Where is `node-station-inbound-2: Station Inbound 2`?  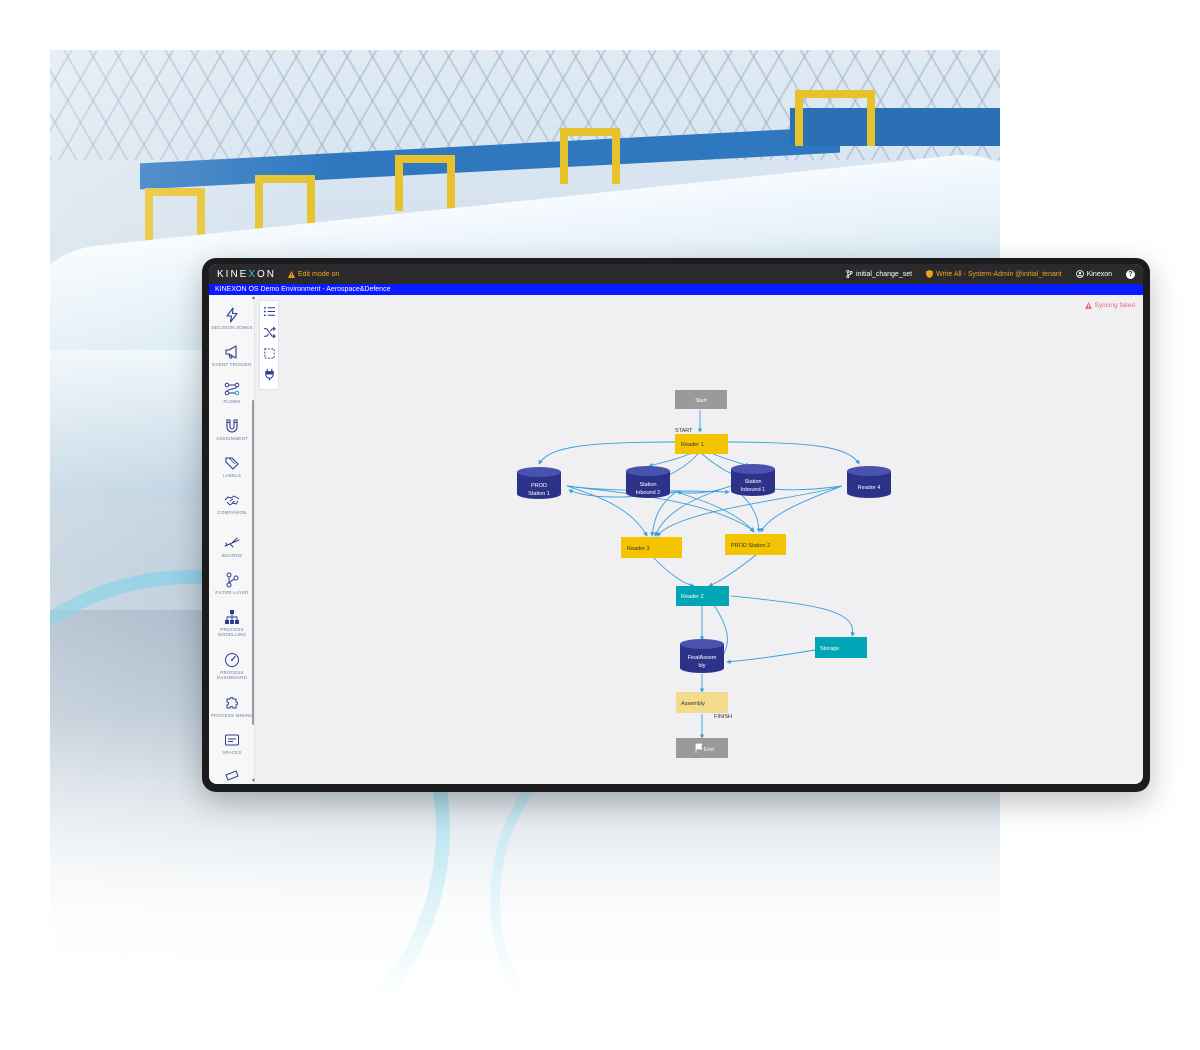 node-station-inbound-2: Station Inbound 2 is located at coordinates (648, 482).